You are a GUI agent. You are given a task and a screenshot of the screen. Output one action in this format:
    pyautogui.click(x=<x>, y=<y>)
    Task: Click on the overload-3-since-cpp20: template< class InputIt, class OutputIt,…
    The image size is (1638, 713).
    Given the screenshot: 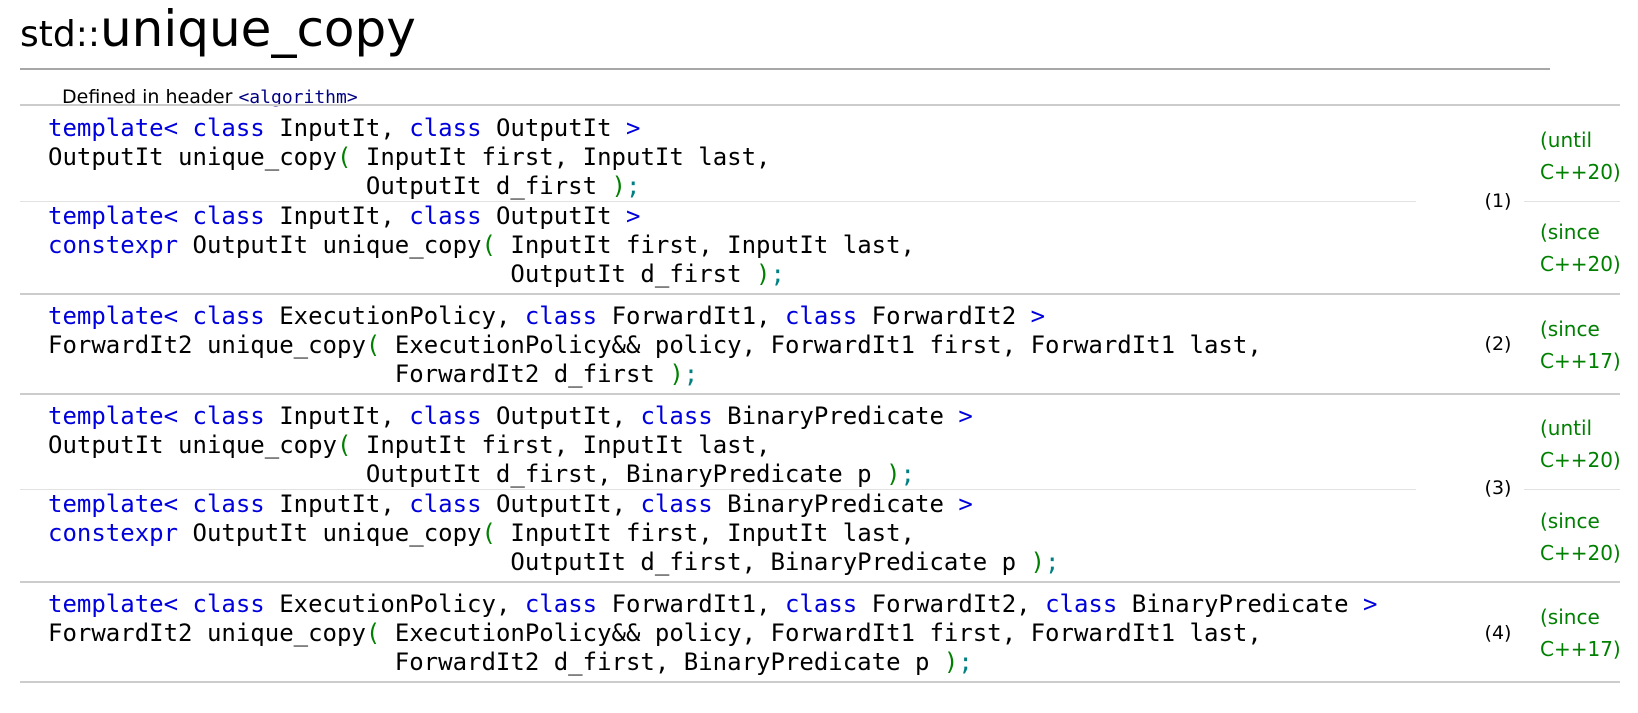 What is the action you would take?
    pyautogui.click(x=554, y=533)
    